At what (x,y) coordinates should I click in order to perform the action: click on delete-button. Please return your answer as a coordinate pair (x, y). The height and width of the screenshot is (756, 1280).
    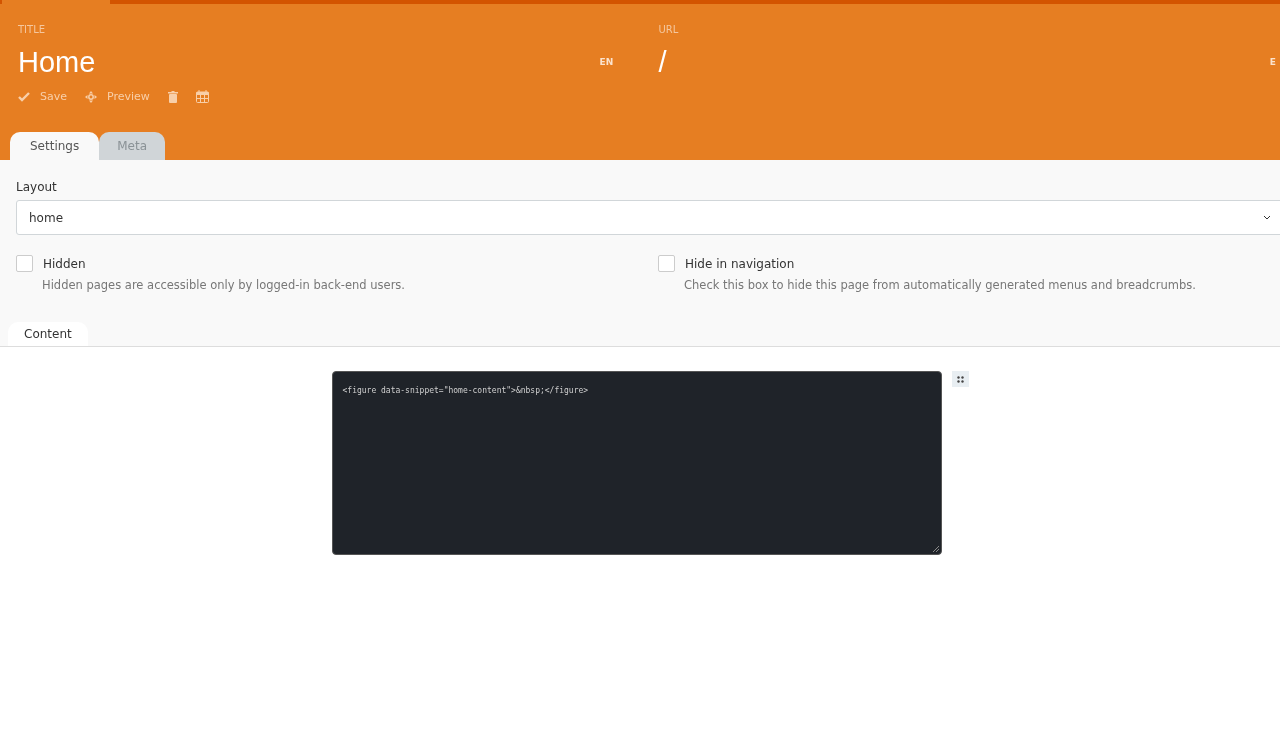
    Looking at the image, I should click on (172, 96).